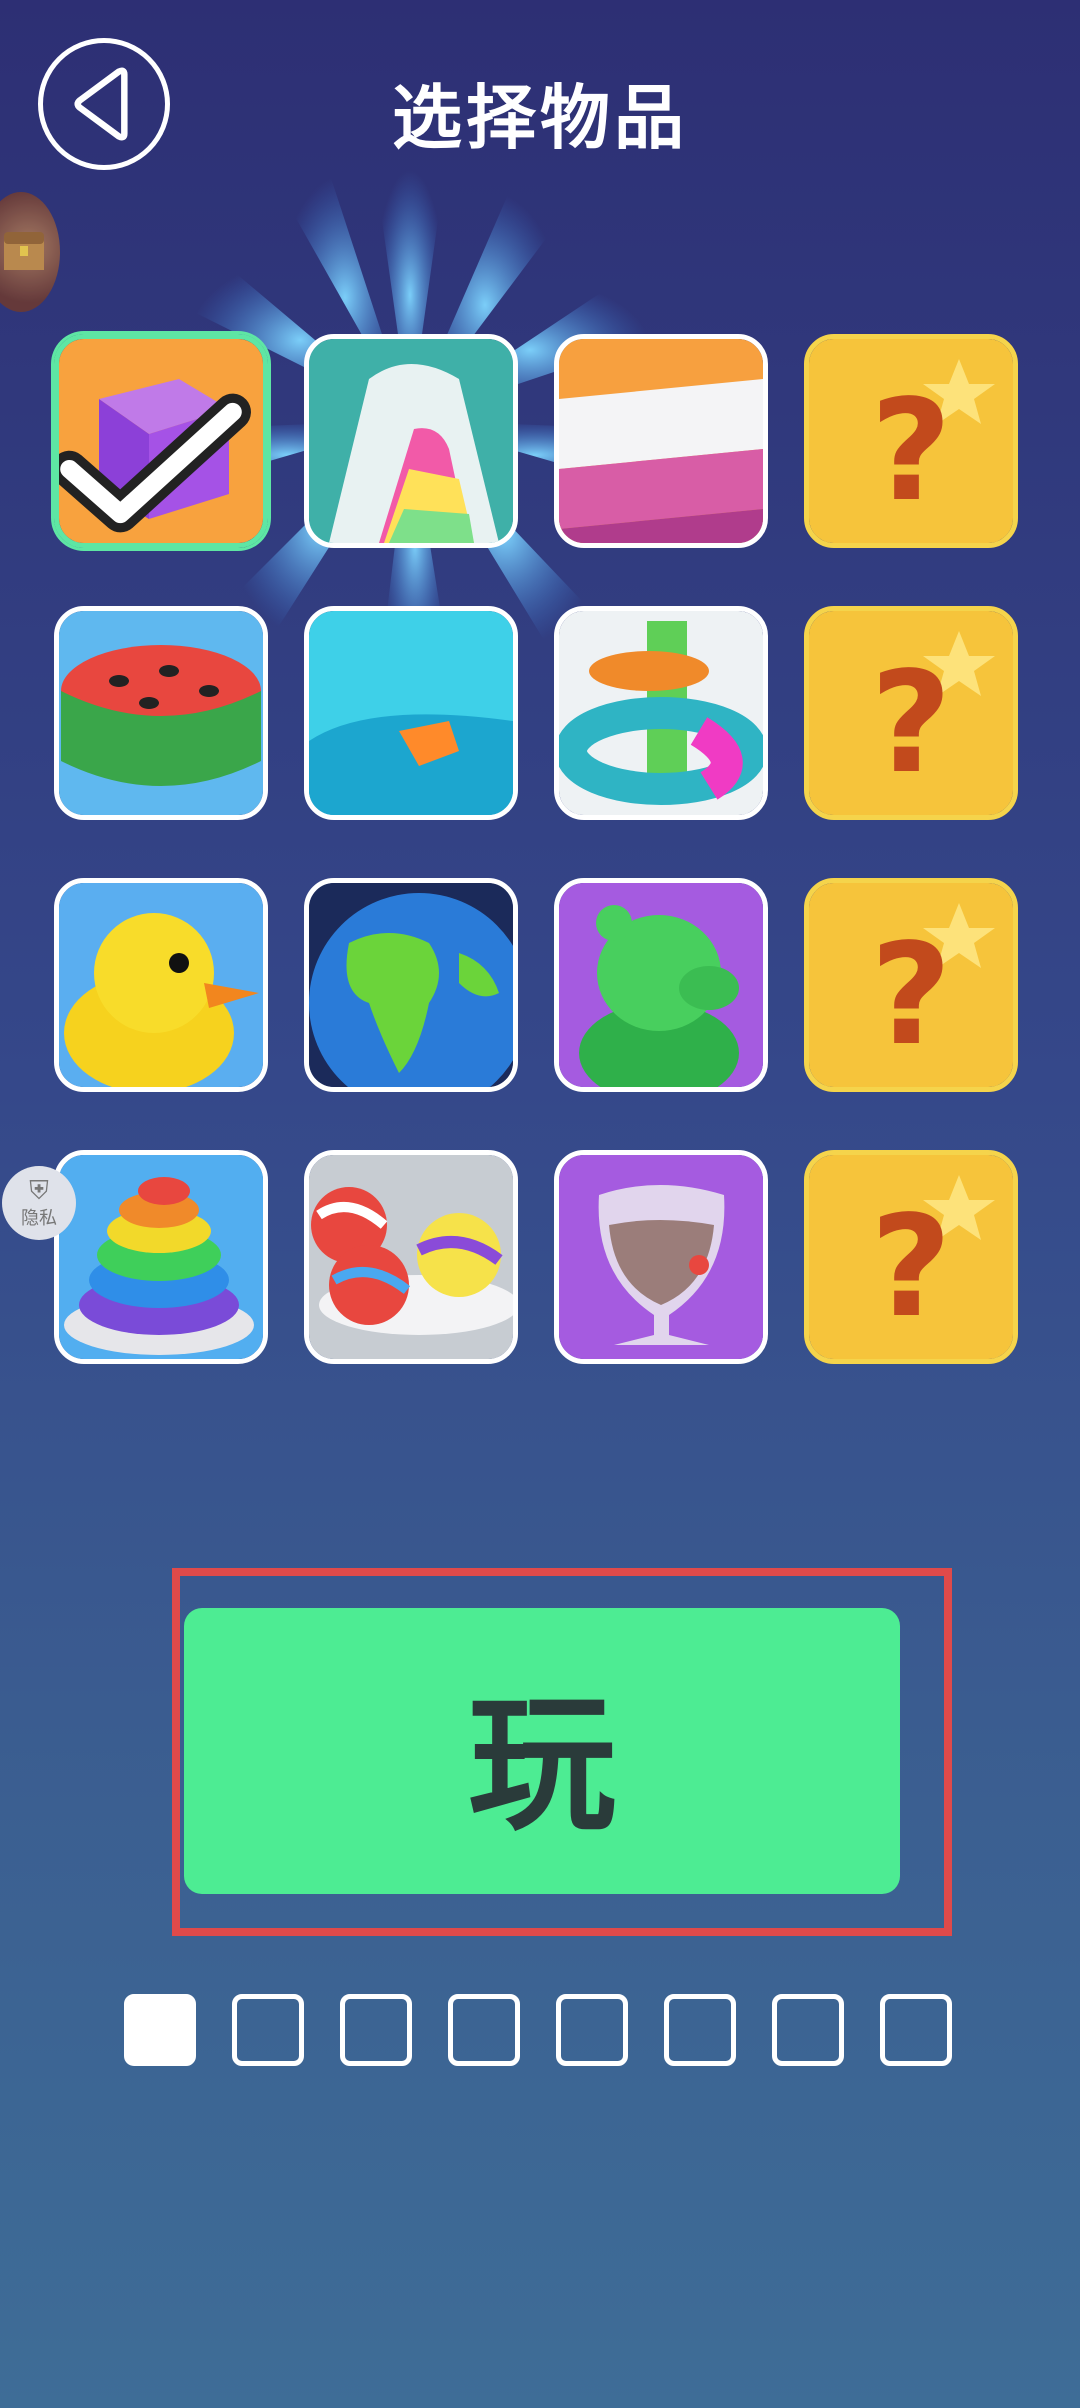  What do you see at coordinates (411, 441) in the screenshot?
I see `item-rainbow-arch` at bounding box center [411, 441].